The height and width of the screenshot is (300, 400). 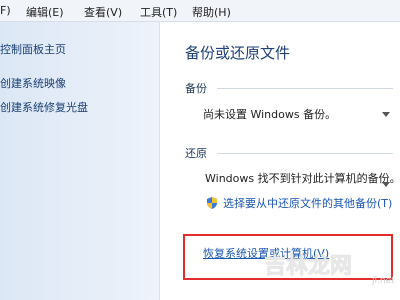 I want to click on menu-bar: F) 编辑(E) 查看(V) 工具(T) 帮助(H), so click(x=200, y=11).